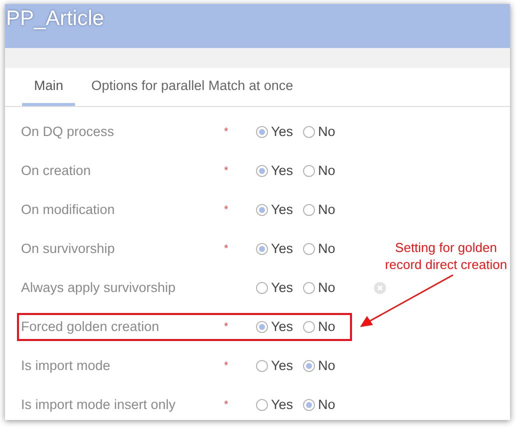  What do you see at coordinates (66, 365) in the screenshot?
I see `field-label: Is import mode` at bounding box center [66, 365].